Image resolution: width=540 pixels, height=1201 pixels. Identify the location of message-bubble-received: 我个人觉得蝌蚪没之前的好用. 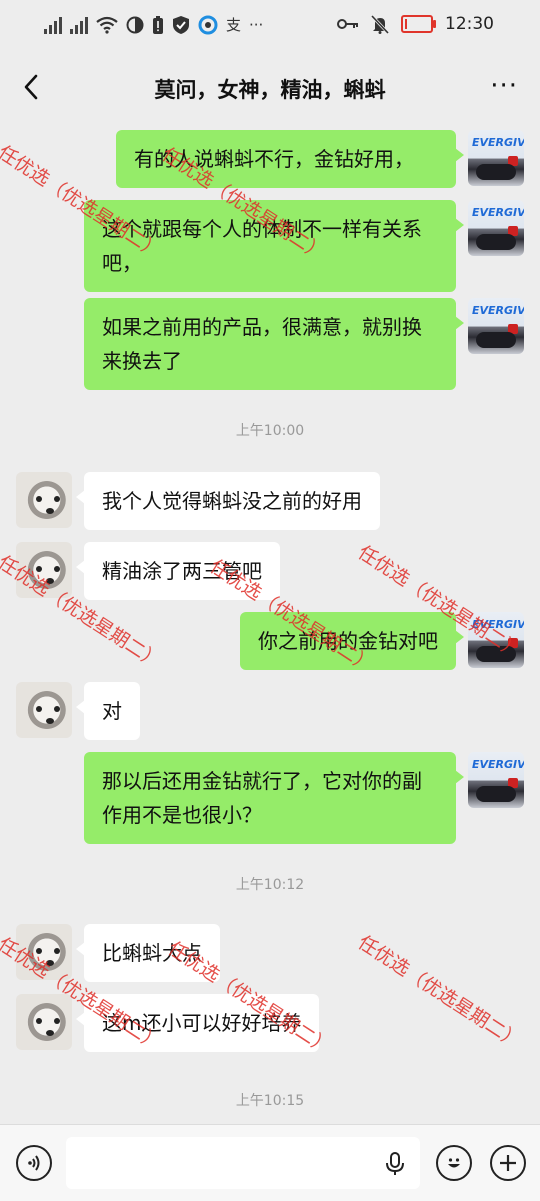
(228, 501).